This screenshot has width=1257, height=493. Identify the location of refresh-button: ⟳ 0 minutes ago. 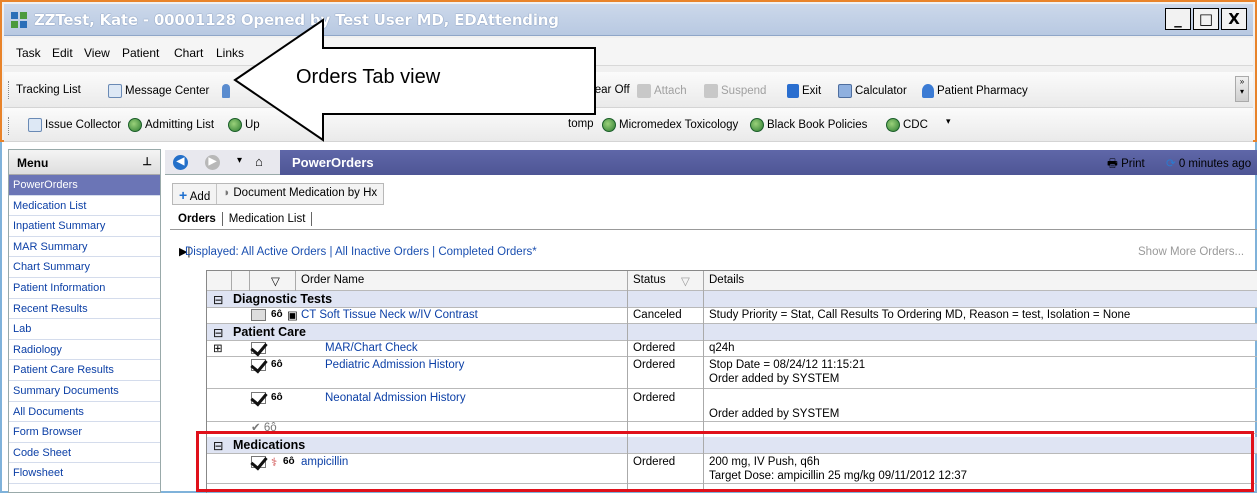
(1208, 163).